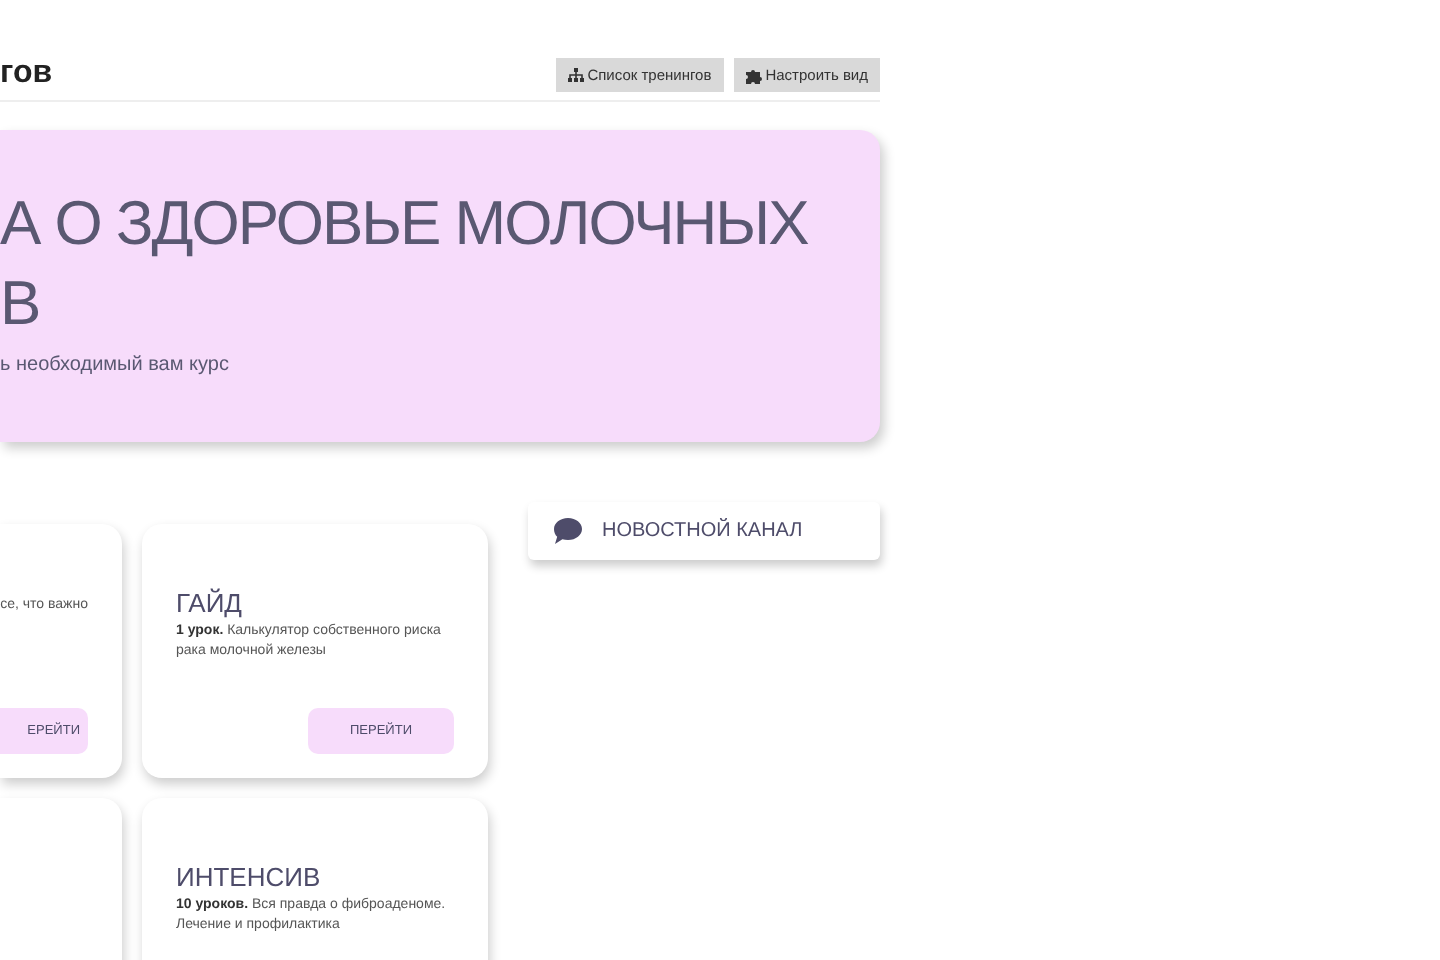 The image size is (1440, 960). What do you see at coordinates (753, 75) in the screenshot?
I see `puzzle-icon` at bounding box center [753, 75].